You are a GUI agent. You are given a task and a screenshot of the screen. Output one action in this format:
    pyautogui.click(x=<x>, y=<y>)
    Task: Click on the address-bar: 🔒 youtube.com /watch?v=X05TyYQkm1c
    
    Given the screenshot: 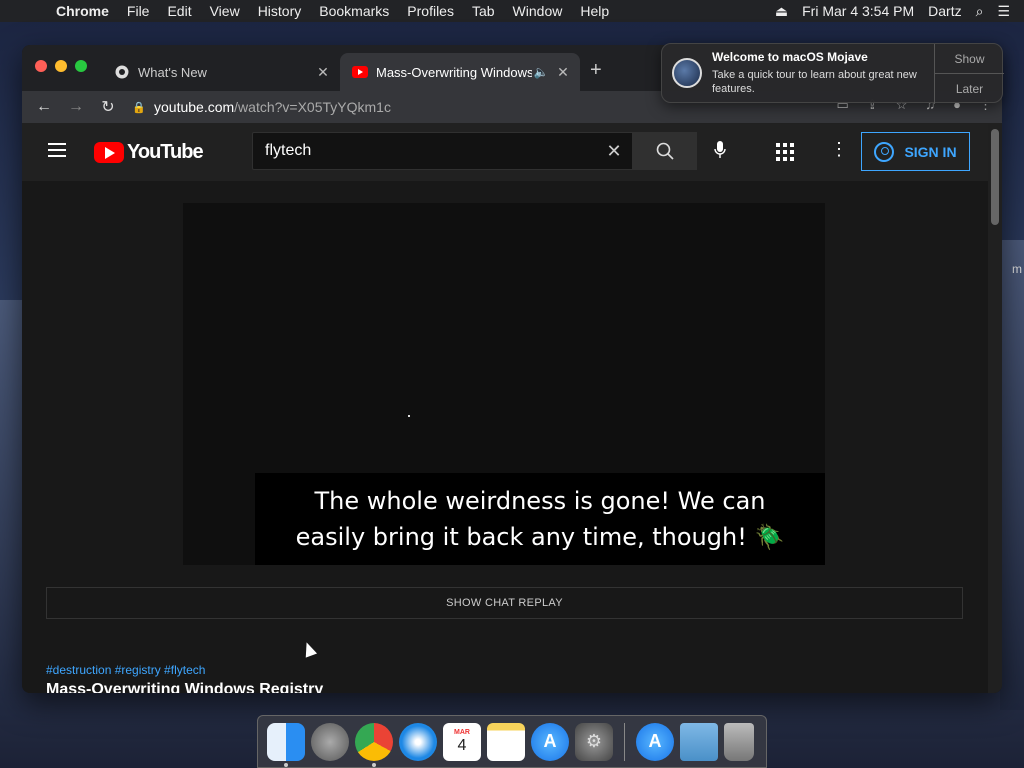 What is the action you would take?
    pyautogui.click(x=412, y=107)
    